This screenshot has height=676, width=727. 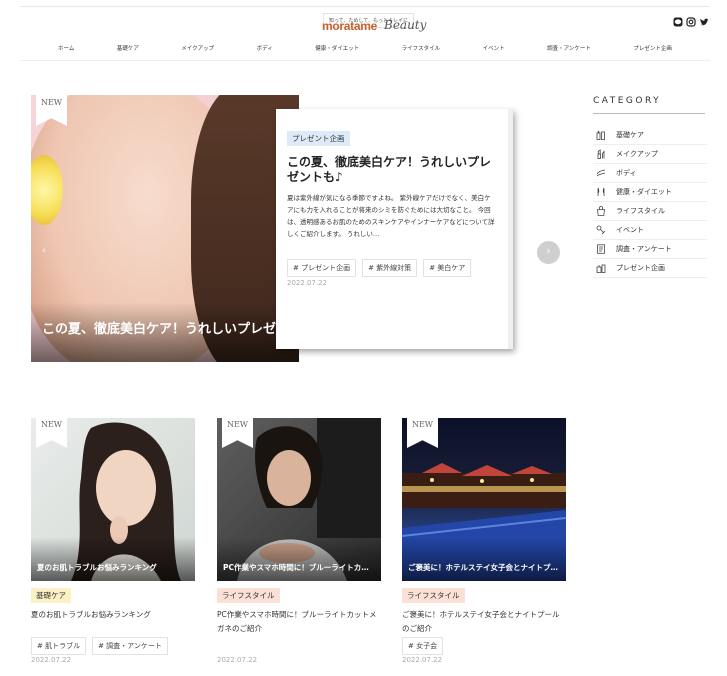 I want to click on twitter-icon, so click(x=704, y=19).